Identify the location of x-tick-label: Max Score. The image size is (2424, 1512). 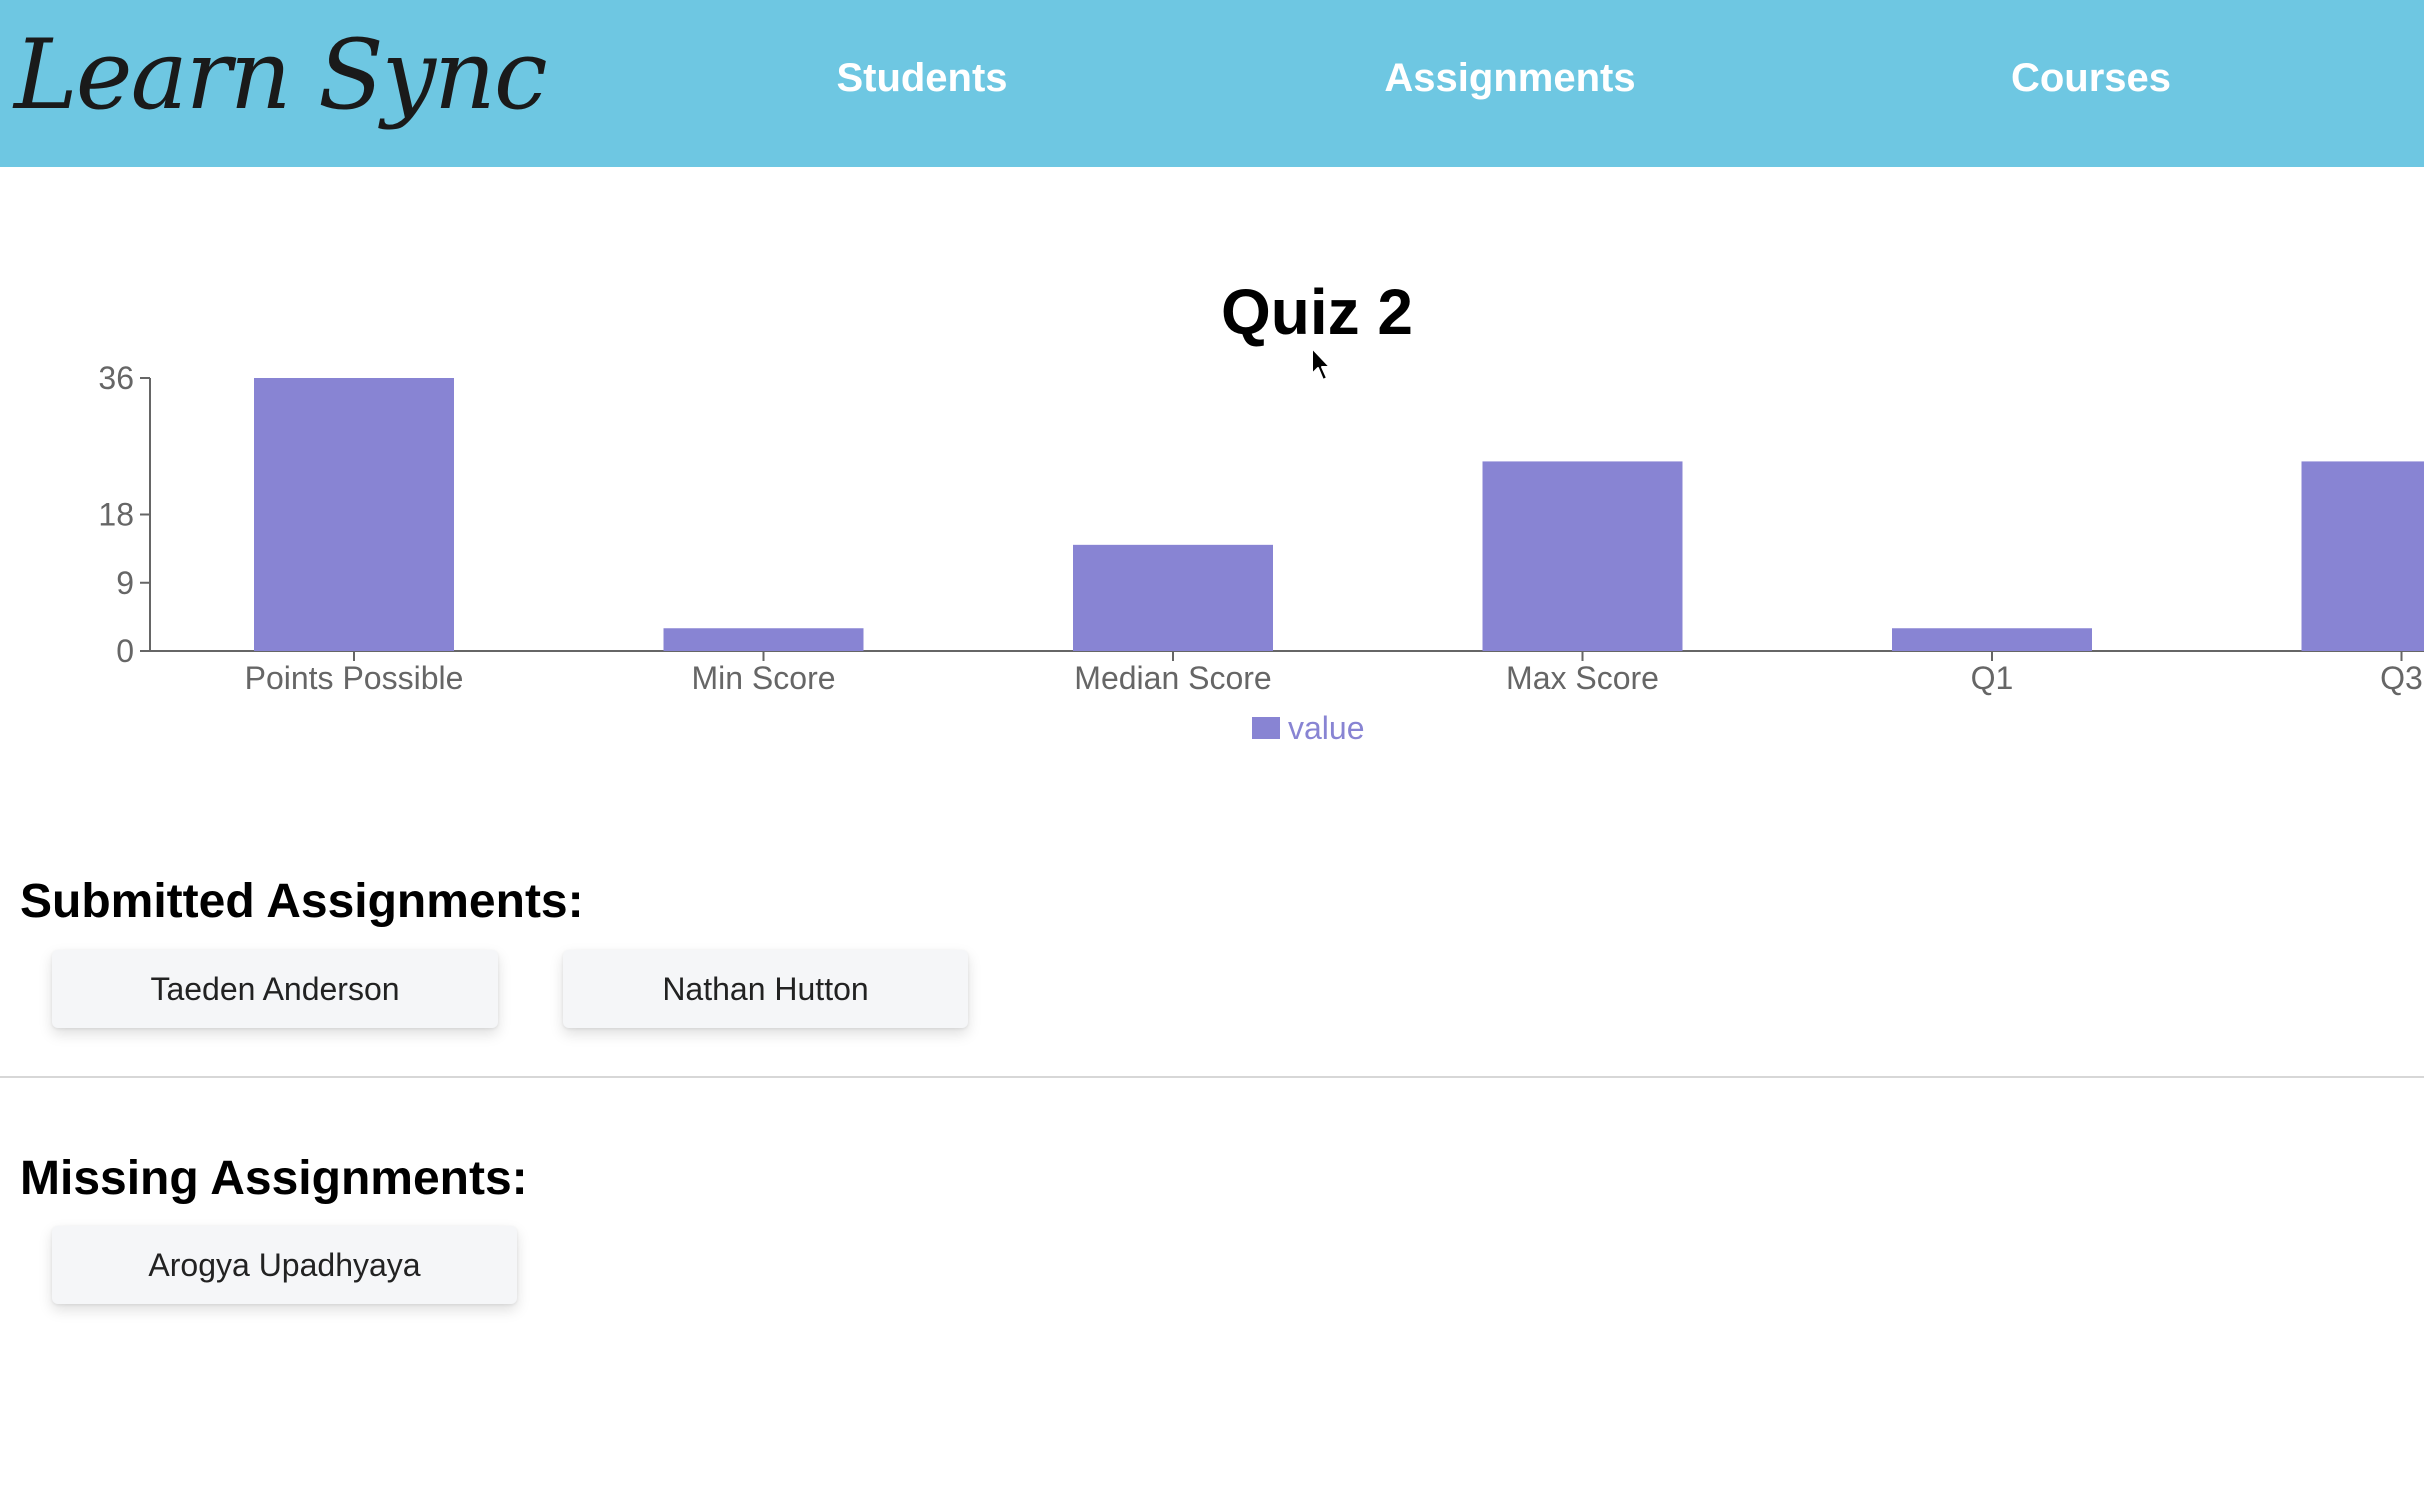
(1582, 678).